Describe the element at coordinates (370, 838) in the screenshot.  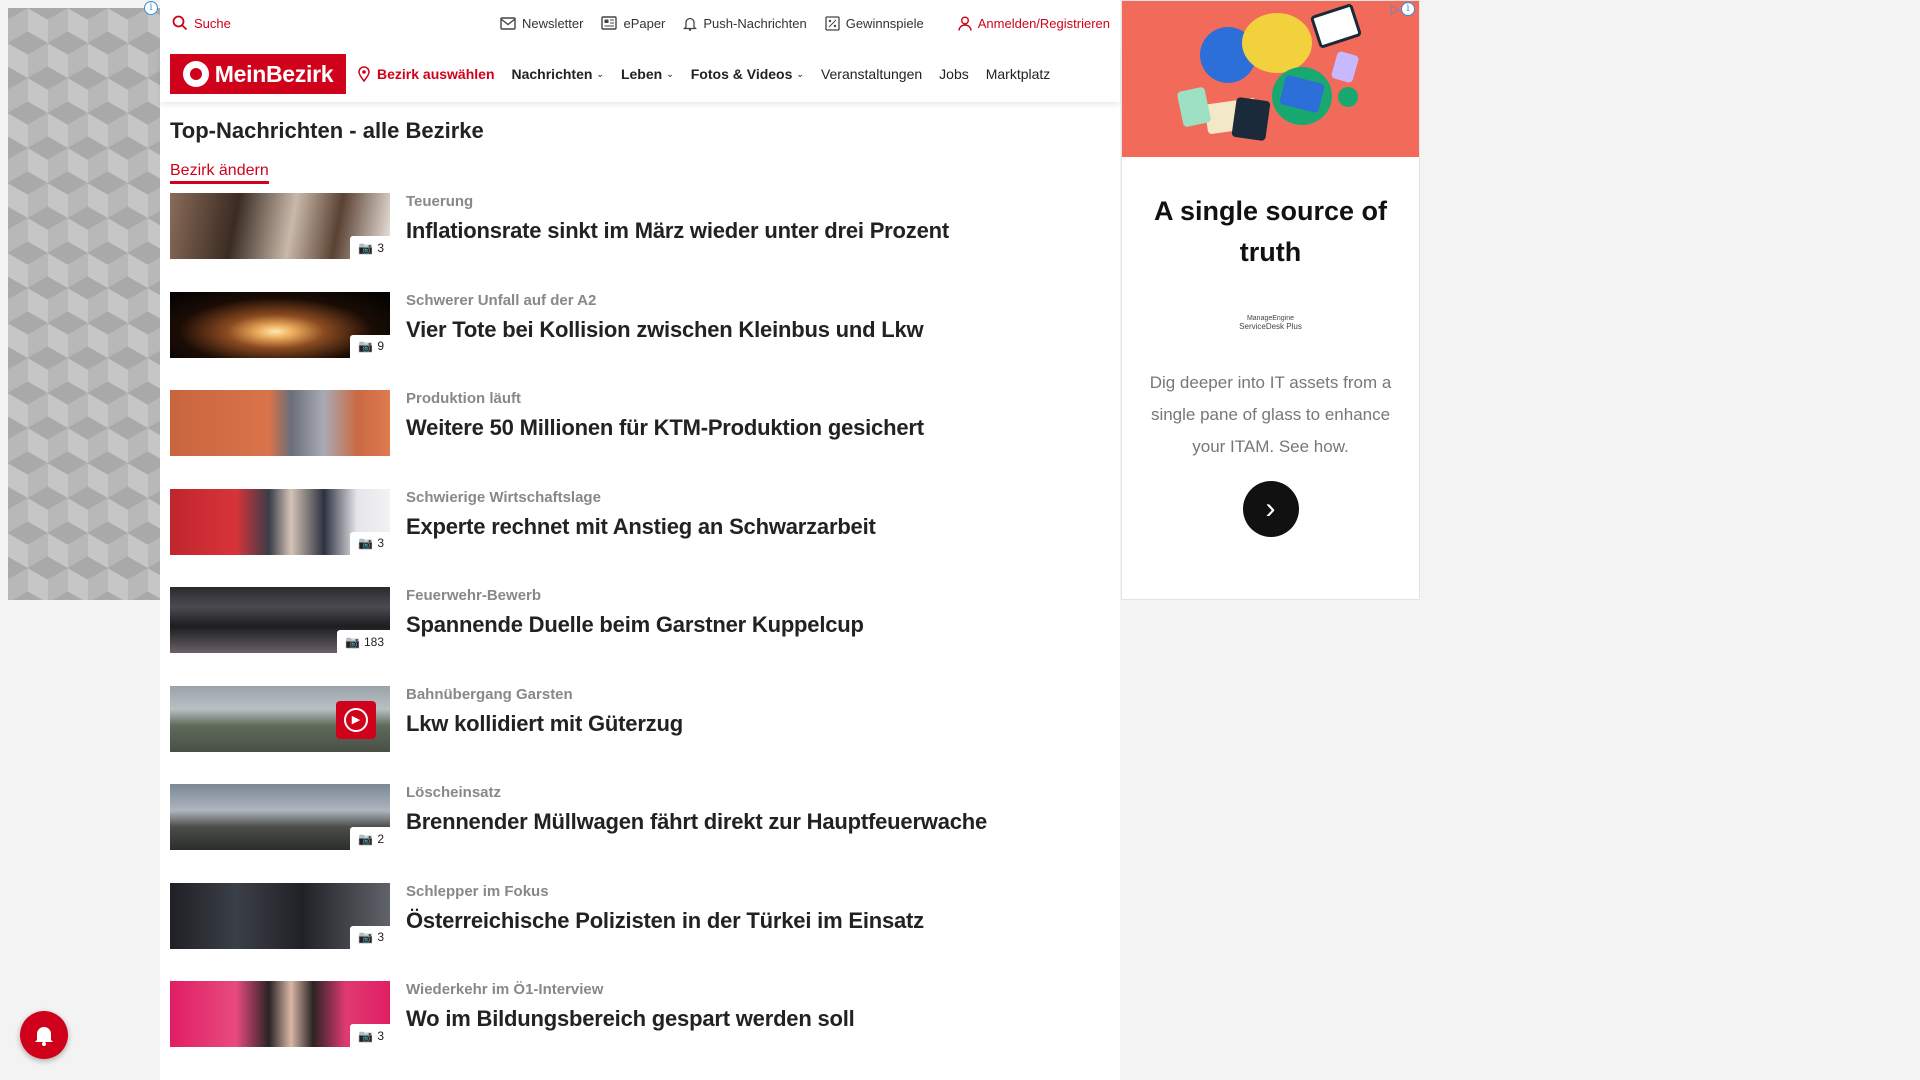
I see `gallery-badge: 📷 2` at that location.